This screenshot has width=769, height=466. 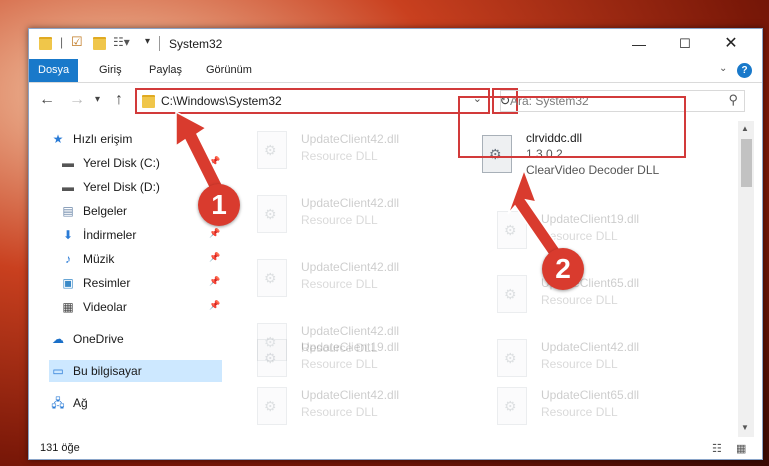 I want to click on step-badge-1: 1, so click(x=219, y=205).